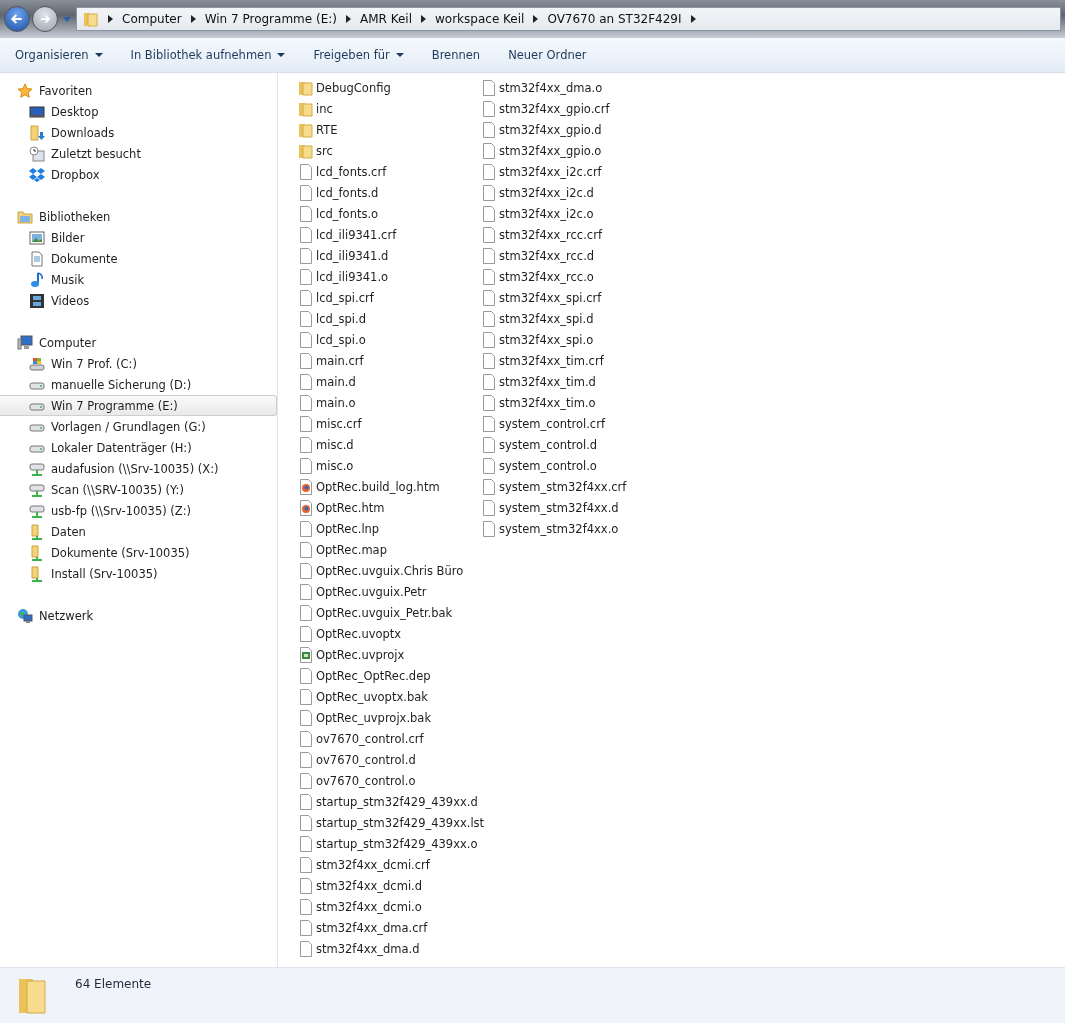 The image size is (1065, 1023). Describe the element at coordinates (389, 843) in the screenshot. I see `file-item: startup_stm32f429_439xx.o` at that location.